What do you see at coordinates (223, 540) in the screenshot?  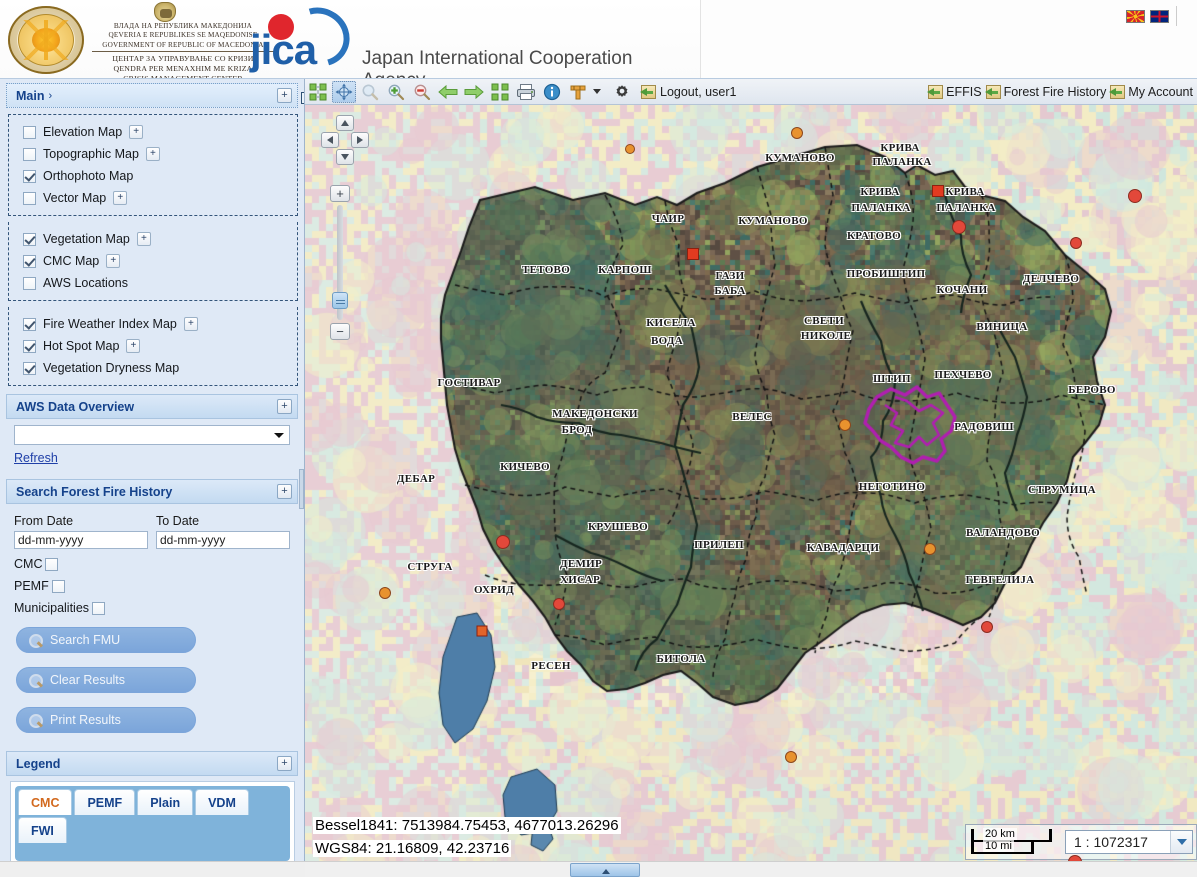 I see `to-date-input` at bounding box center [223, 540].